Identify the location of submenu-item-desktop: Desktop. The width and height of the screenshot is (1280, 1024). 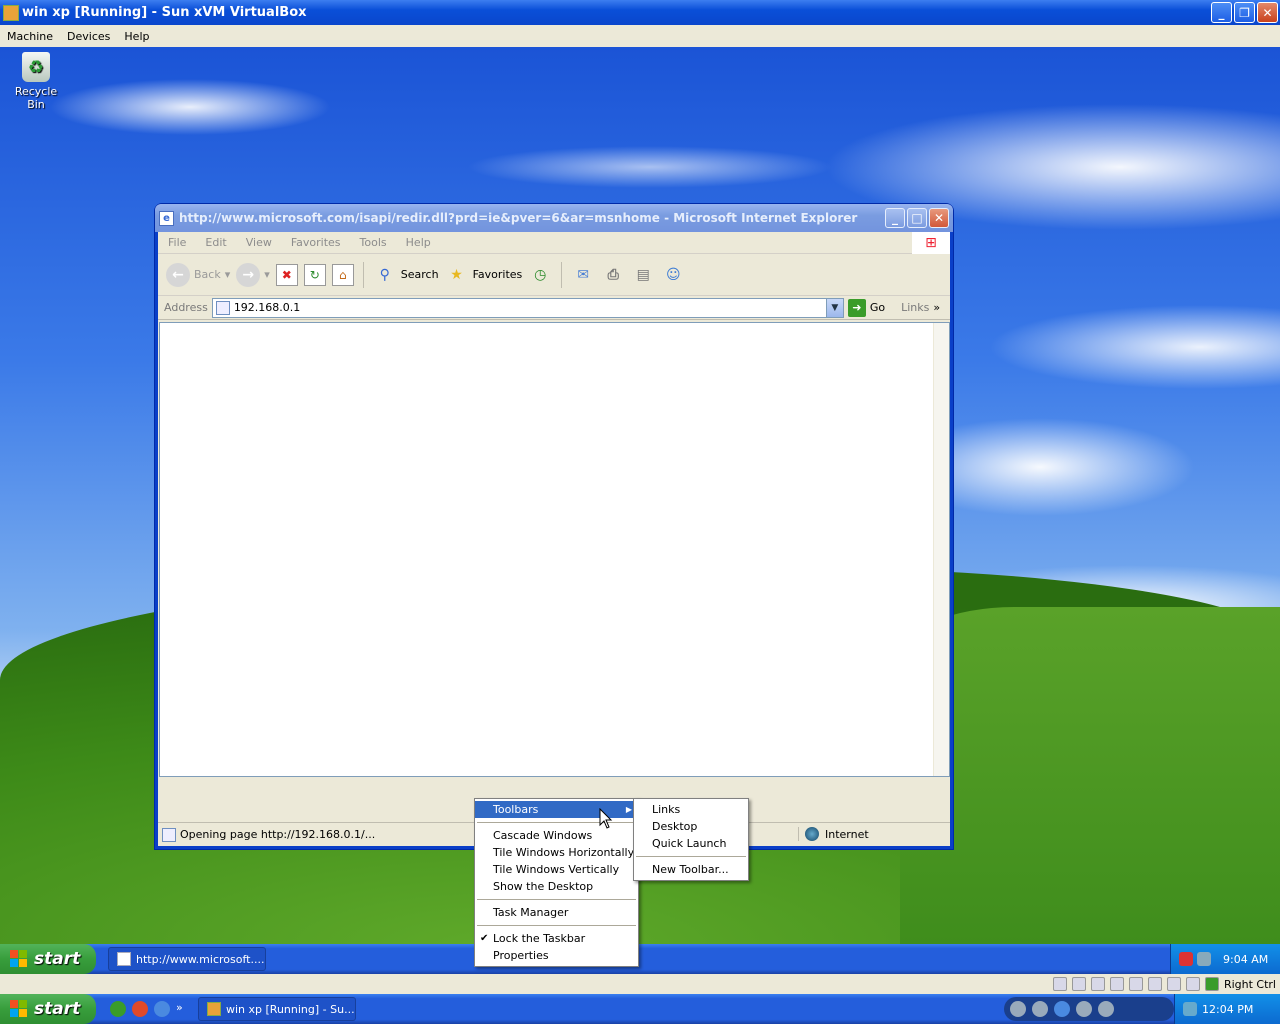
(691, 826).